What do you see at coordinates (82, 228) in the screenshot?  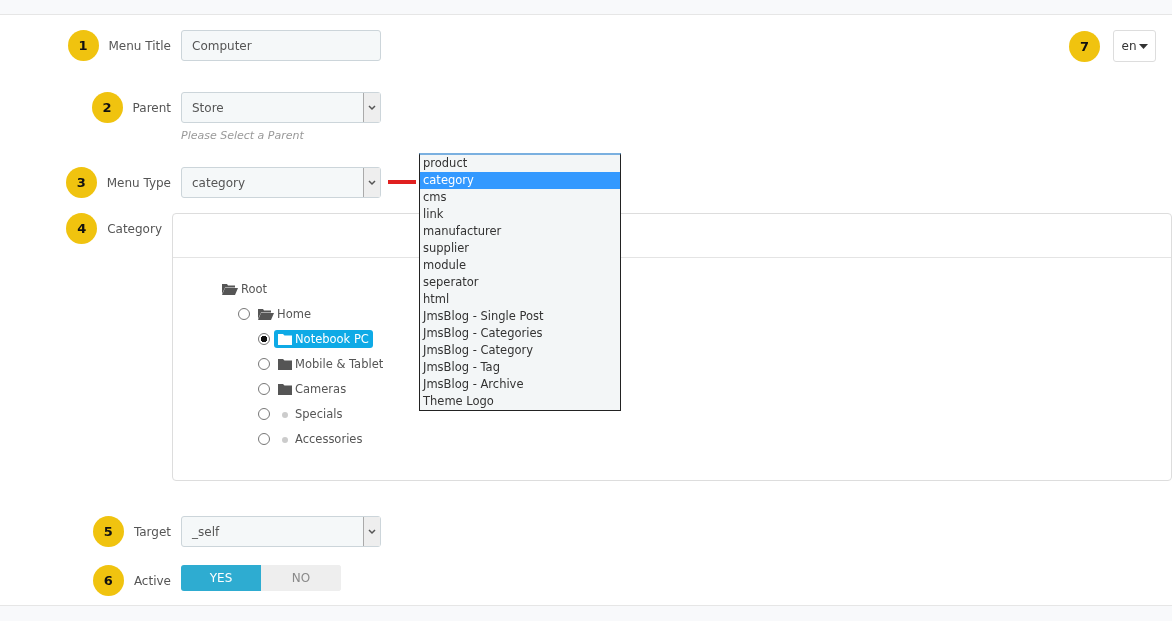 I see `step-number-badge: 4` at bounding box center [82, 228].